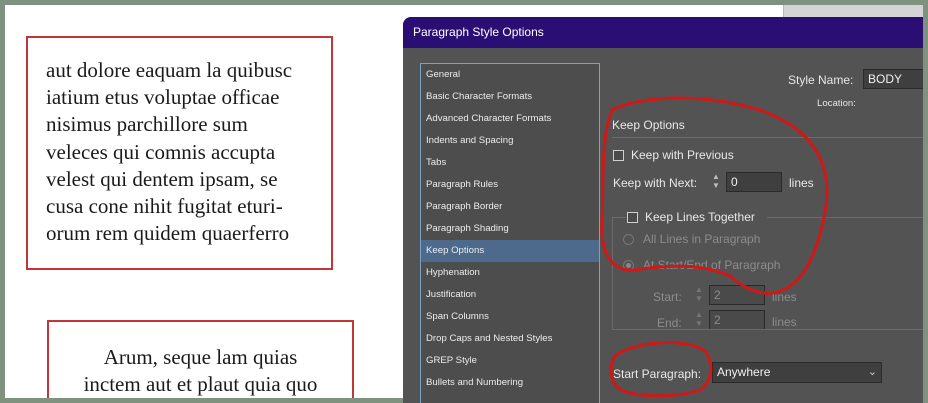 This screenshot has height=403, width=928. What do you see at coordinates (801, 183) in the screenshot?
I see `keep-with-next-unit: lines` at bounding box center [801, 183].